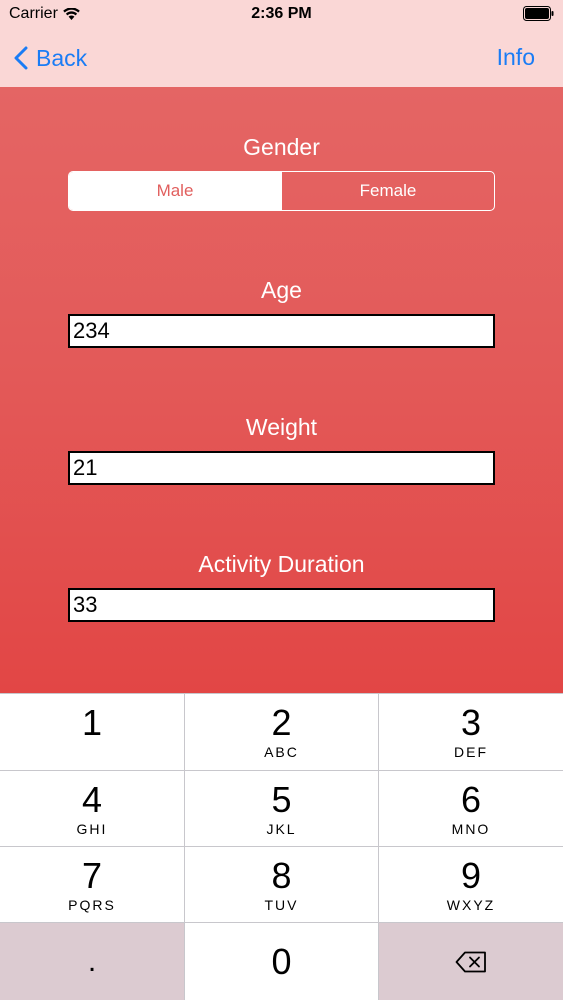 This screenshot has height=1000, width=563. I want to click on key-digit: 1, so click(92, 722).